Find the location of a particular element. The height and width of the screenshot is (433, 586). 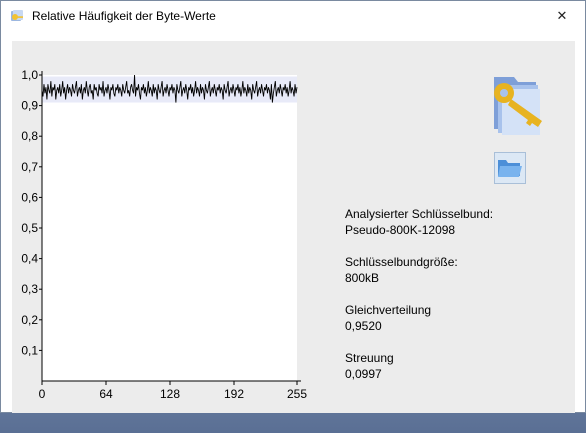

deviation-label: Streuung is located at coordinates (369, 358).